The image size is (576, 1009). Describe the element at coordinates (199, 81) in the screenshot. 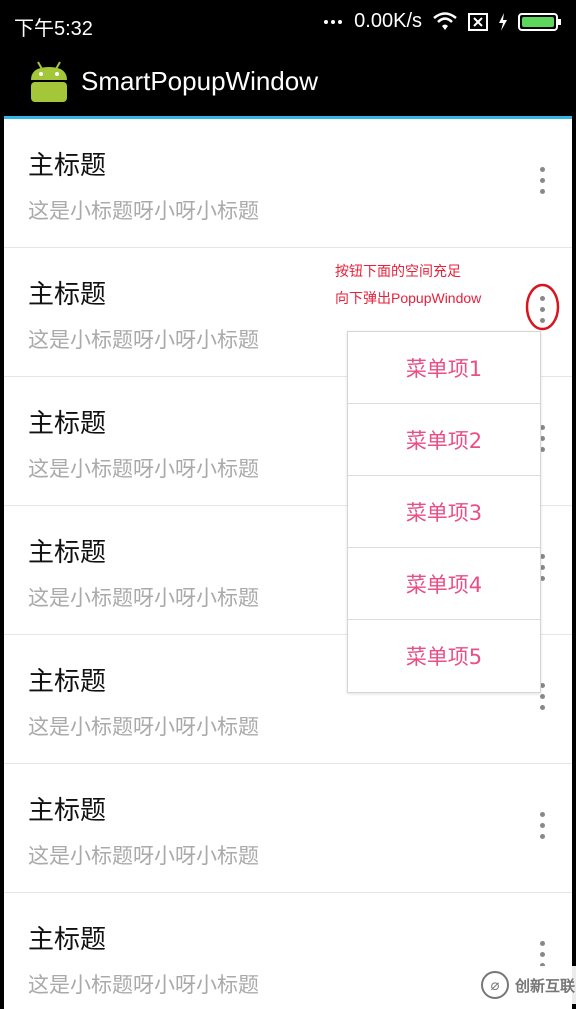

I see `app-title: SmartPopupWindow` at that location.